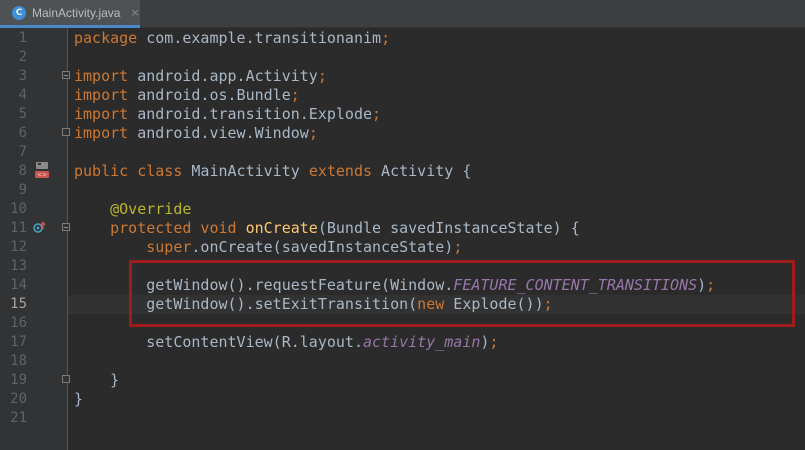 Image resolution: width=805 pixels, height=450 pixels. I want to click on code-token: (Bundle savedInstanceState) {, so click(448, 228).